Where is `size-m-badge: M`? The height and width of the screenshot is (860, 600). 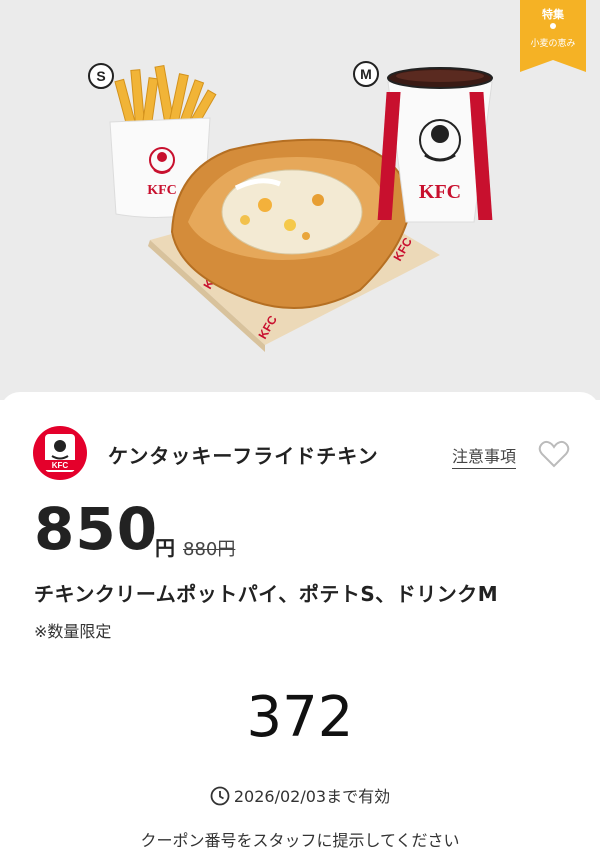 size-m-badge: M is located at coordinates (366, 74).